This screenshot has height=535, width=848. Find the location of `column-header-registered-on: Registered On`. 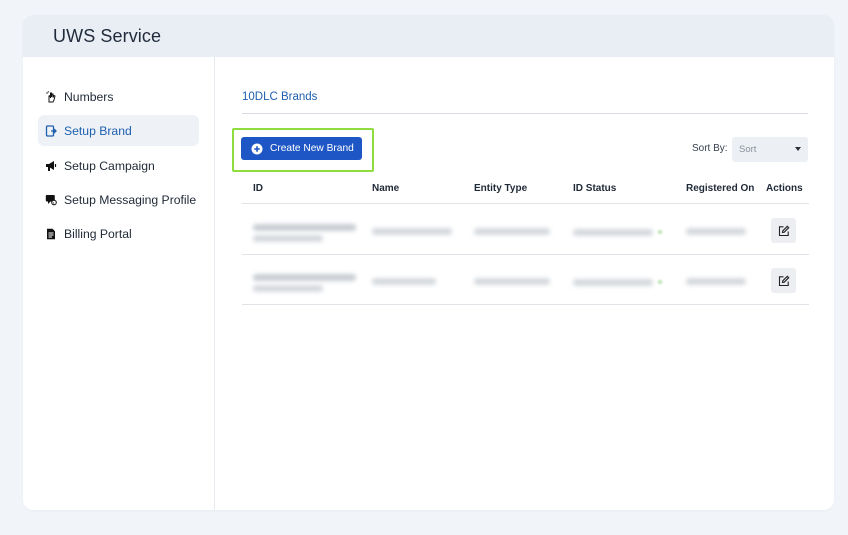

column-header-registered-on: Registered On is located at coordinates (720, 188).